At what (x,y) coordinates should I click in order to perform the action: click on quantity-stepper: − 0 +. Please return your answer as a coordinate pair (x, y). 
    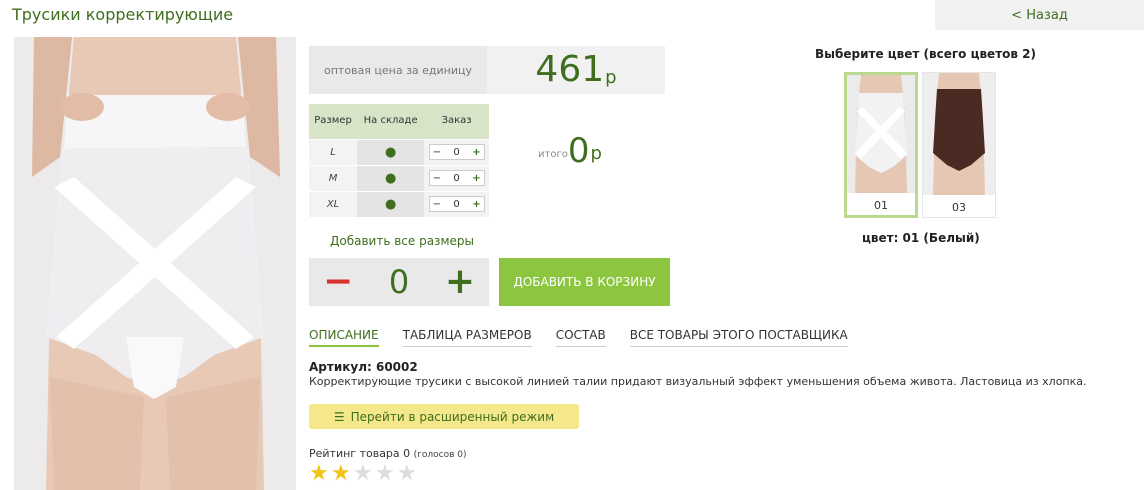
    Looking at the image, I should click on (399, 282).